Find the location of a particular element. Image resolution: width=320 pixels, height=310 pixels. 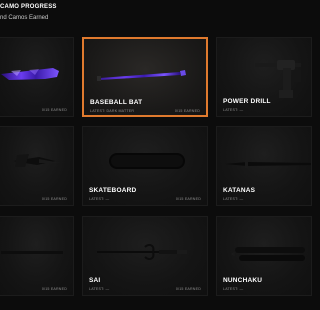

tile-name: POWER DRILL is located at coordinates (247, 101).